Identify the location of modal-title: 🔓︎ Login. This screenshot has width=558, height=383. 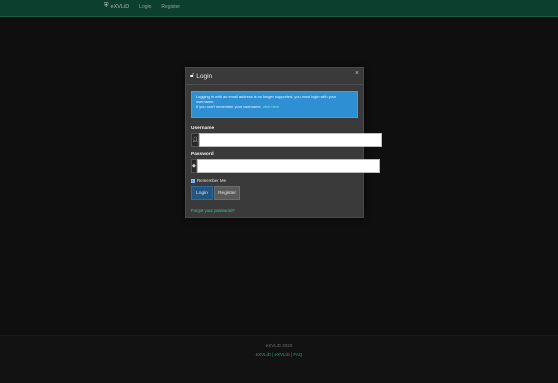
(201, 76).